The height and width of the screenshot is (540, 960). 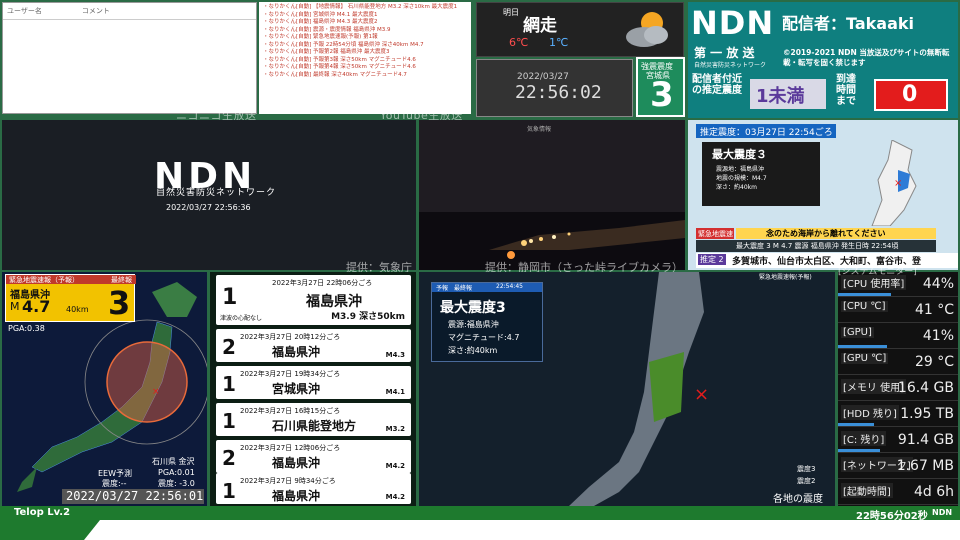 I want to click on news-info1: 震源地：福島県沖, so click(x=740, y=169).